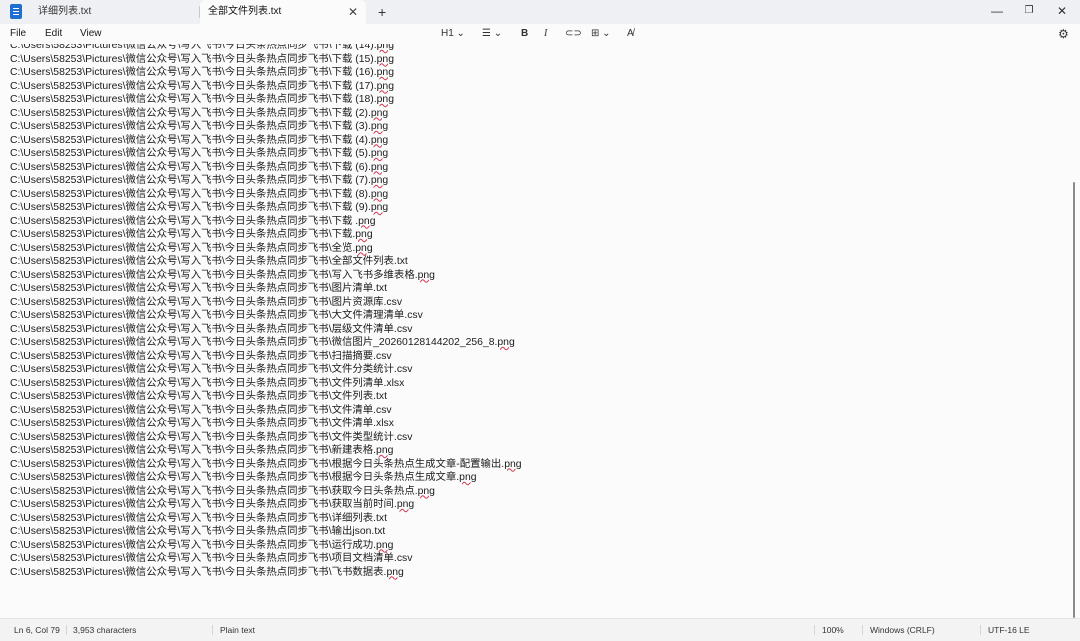 This screenshot has width=1080, height=641. What do you see at coordinates (524, 34) in the screenshot?
I see `bold-button: B` at bounding box center [524, 34].